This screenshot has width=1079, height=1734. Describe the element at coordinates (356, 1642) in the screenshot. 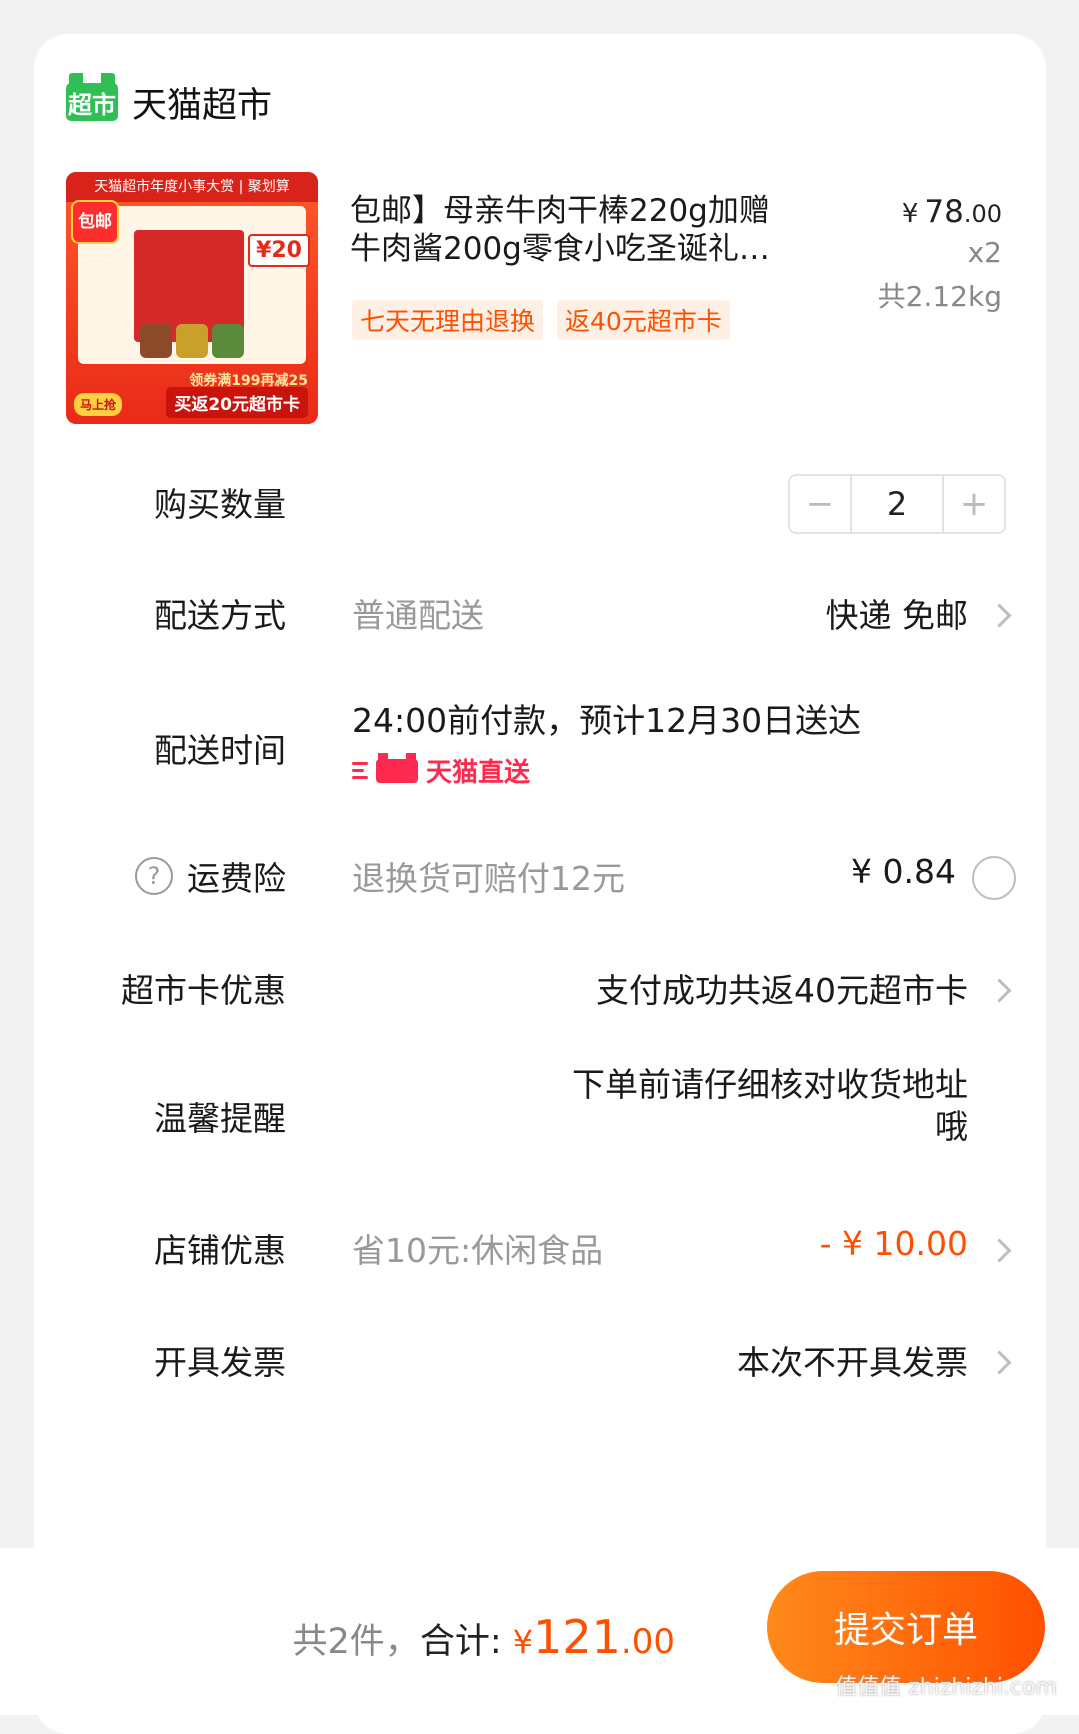

I see `item-count: 共2件，` at that location.